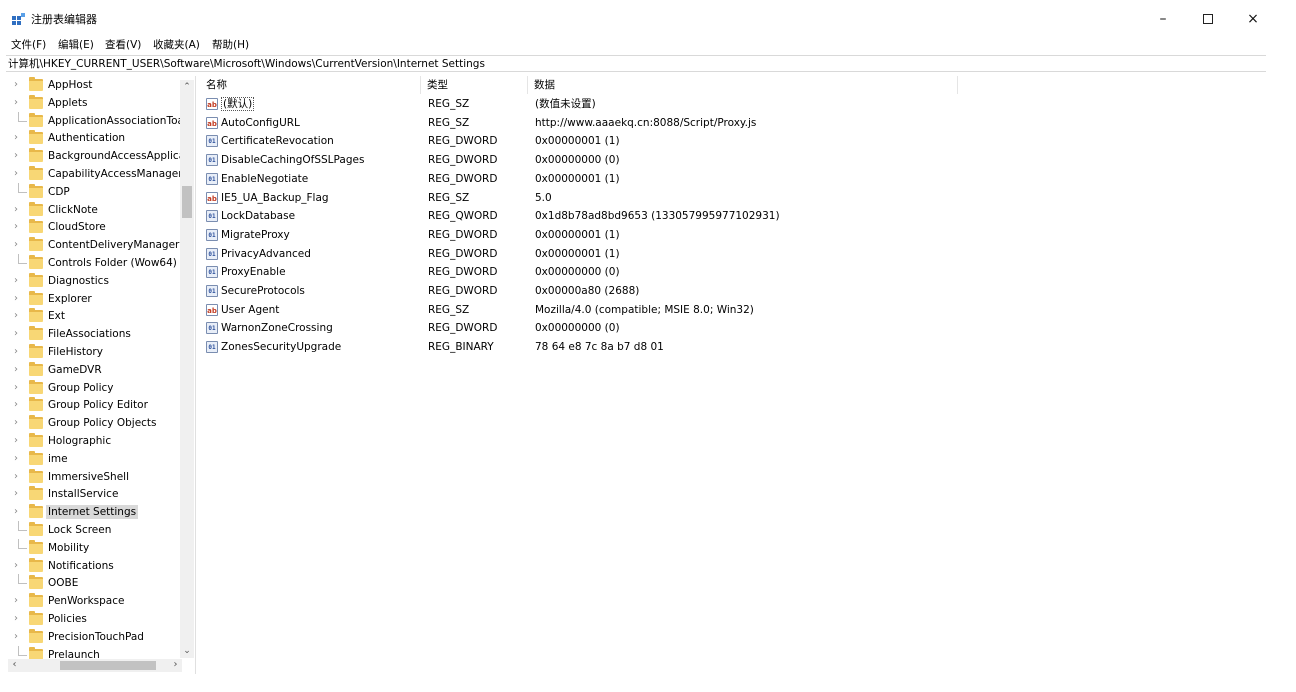 This screenshot has height=692, width=1296. What do you see at coordinates (36, 368) in the screenshot?
I see `folder-icon` at bounding box center [36, 368].